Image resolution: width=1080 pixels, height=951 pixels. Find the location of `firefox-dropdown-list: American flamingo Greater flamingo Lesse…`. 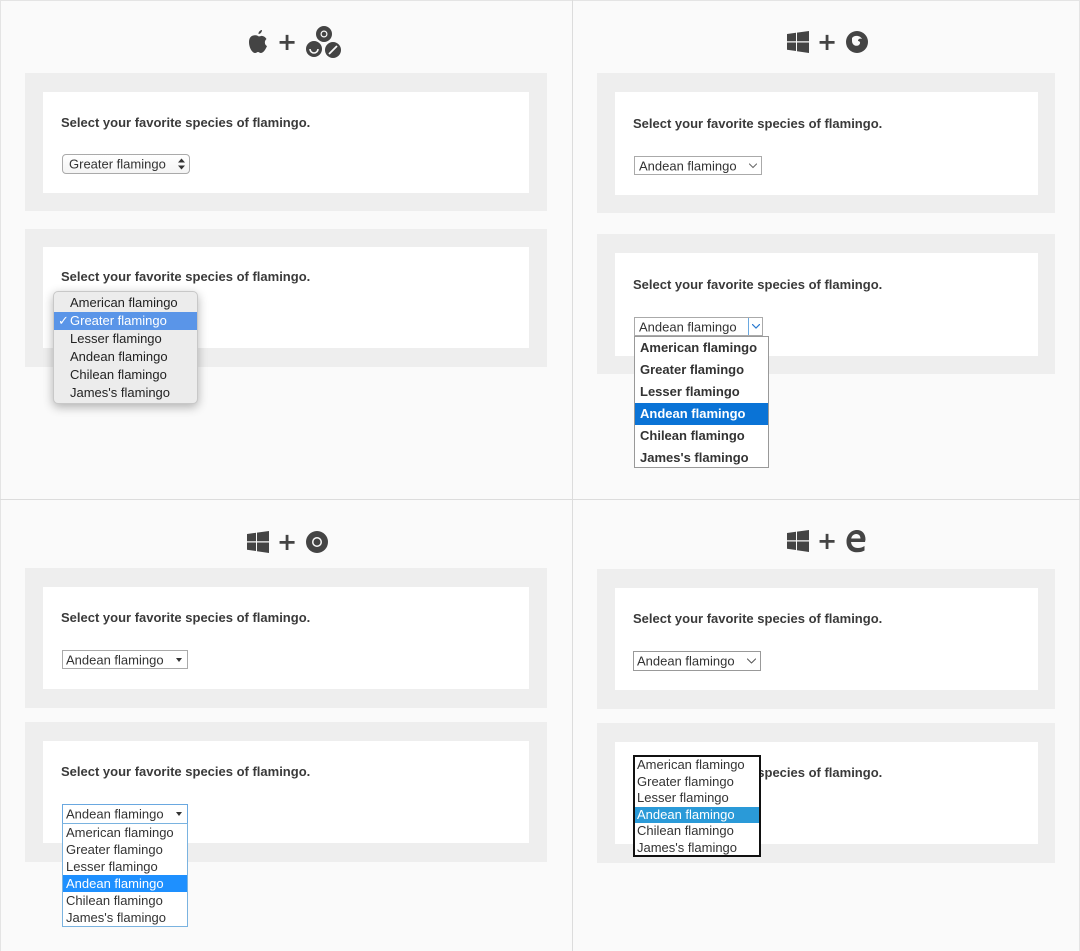

firefox-dropdown-list: American flamingo Greater flamingo Lesse… is located at coordinates (701, 402).